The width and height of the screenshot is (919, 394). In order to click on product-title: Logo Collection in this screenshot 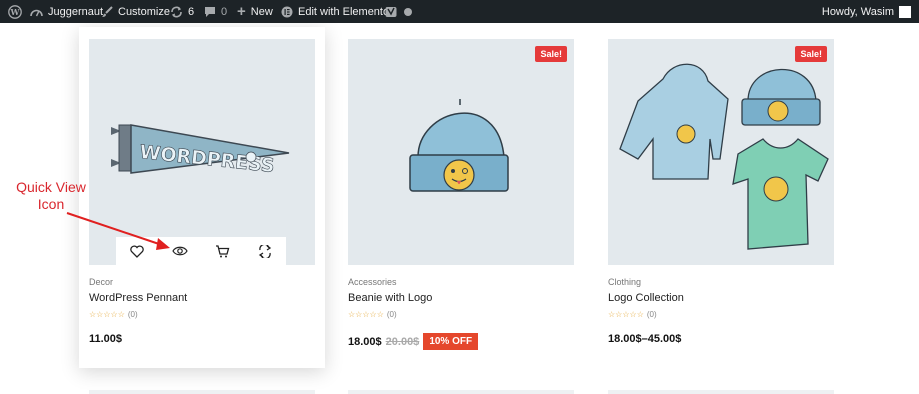, I will do `click(646, 298)`.